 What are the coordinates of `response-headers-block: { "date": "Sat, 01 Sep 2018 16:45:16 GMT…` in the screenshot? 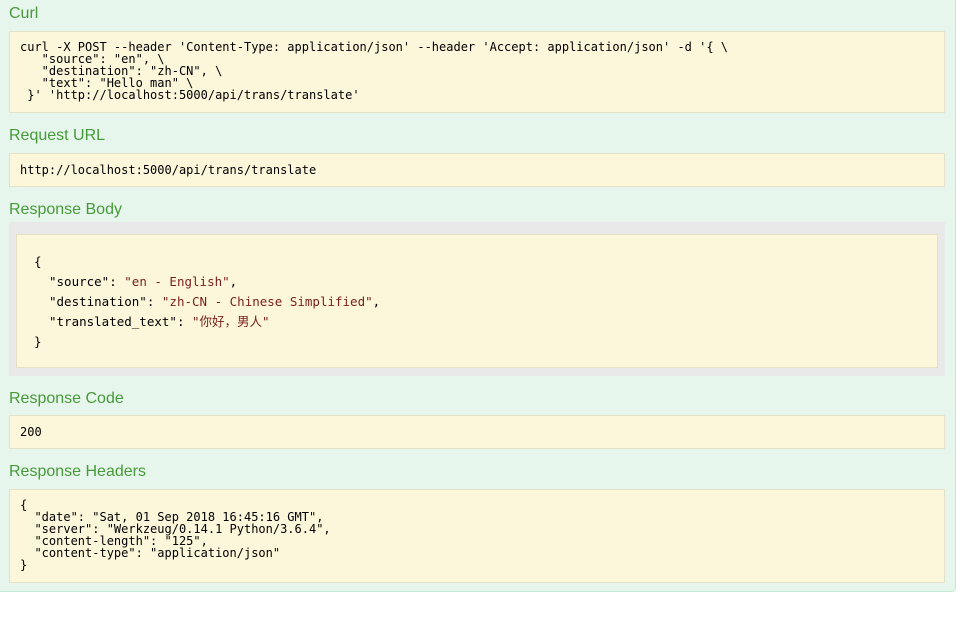 It's located at (477, 536).